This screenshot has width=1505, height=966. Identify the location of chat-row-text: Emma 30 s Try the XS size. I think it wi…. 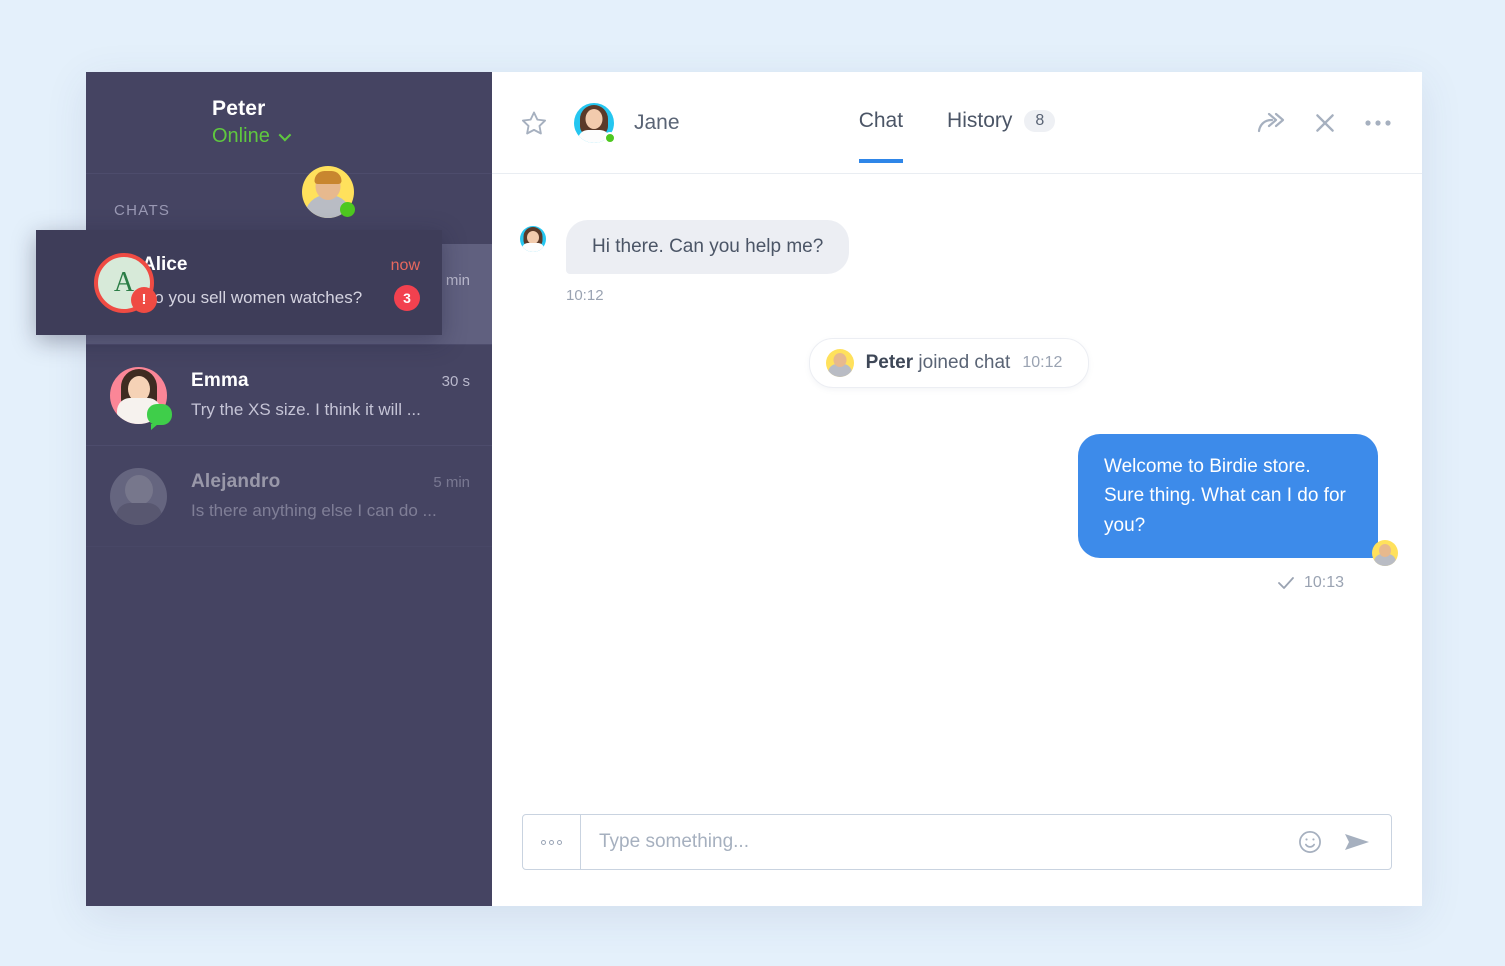
(318, 395).